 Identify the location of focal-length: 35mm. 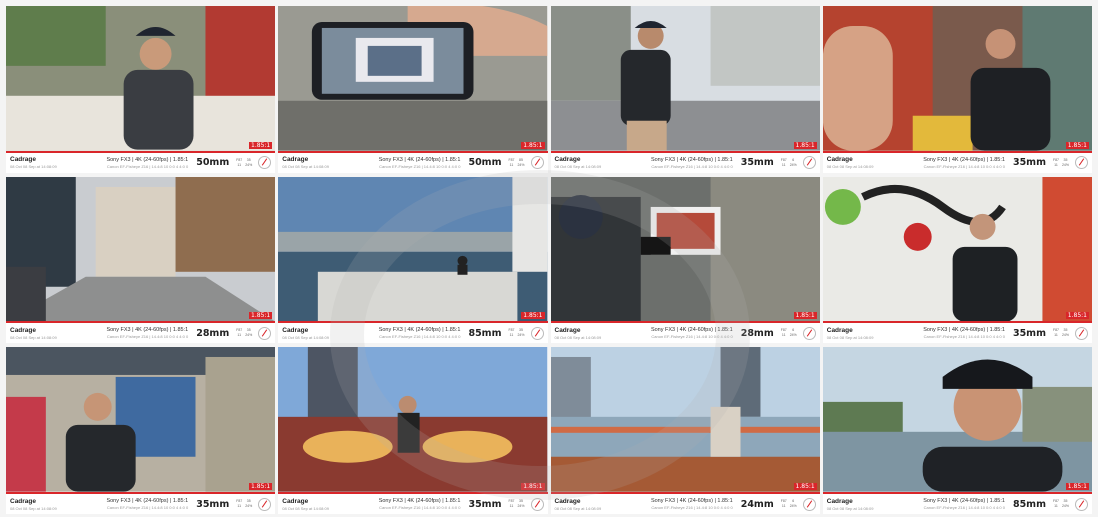
(1029, 163).